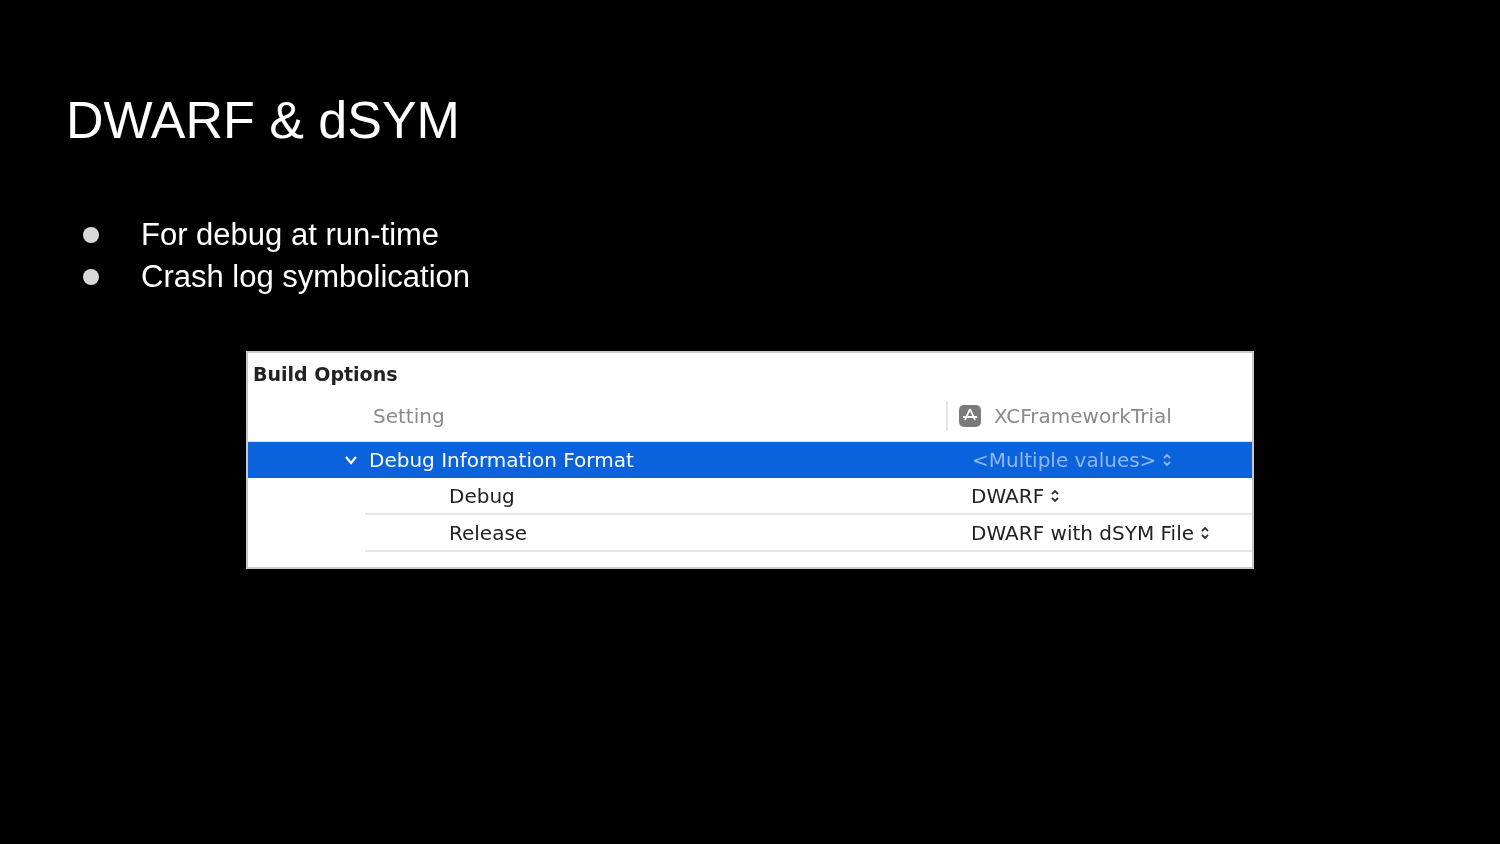 This screenshot has width=1500, height=844. I want to click on configuration-name: Release, so click(488, 532).